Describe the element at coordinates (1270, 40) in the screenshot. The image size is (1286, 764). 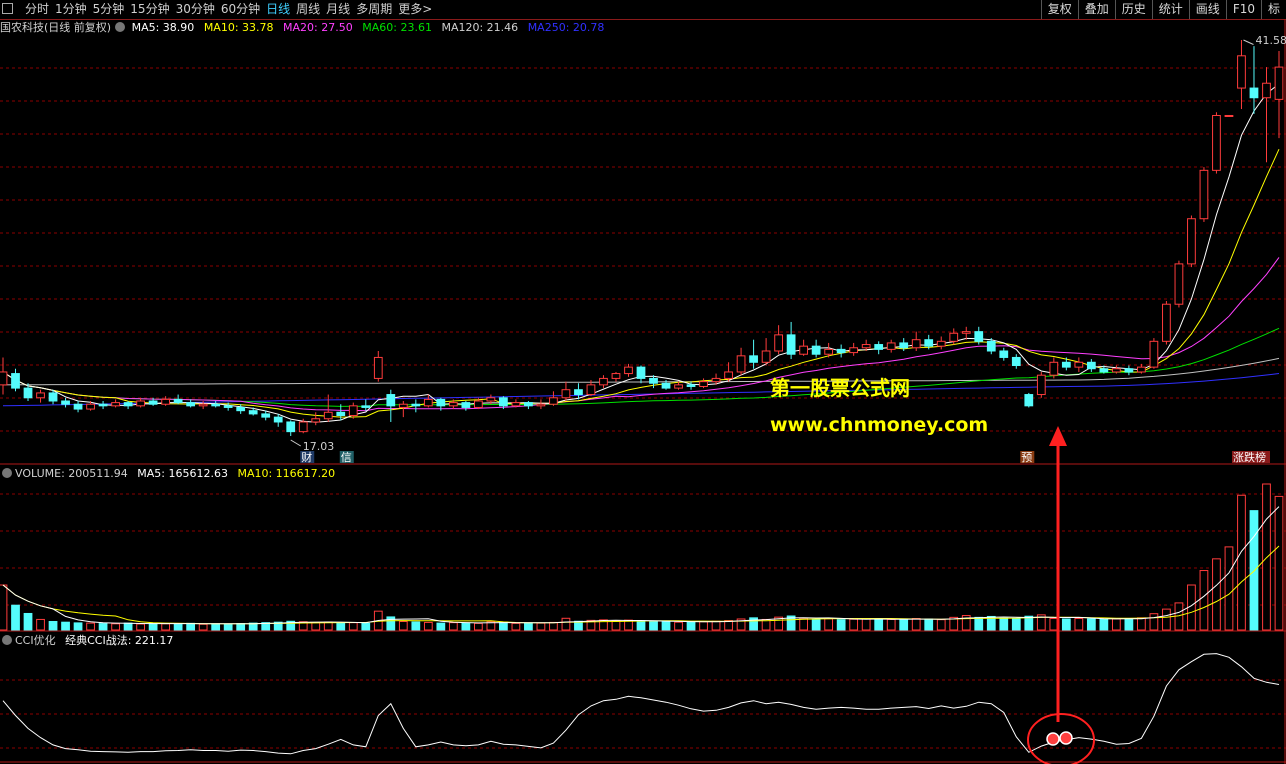
I see `high-price-label: 41.58` at that location.